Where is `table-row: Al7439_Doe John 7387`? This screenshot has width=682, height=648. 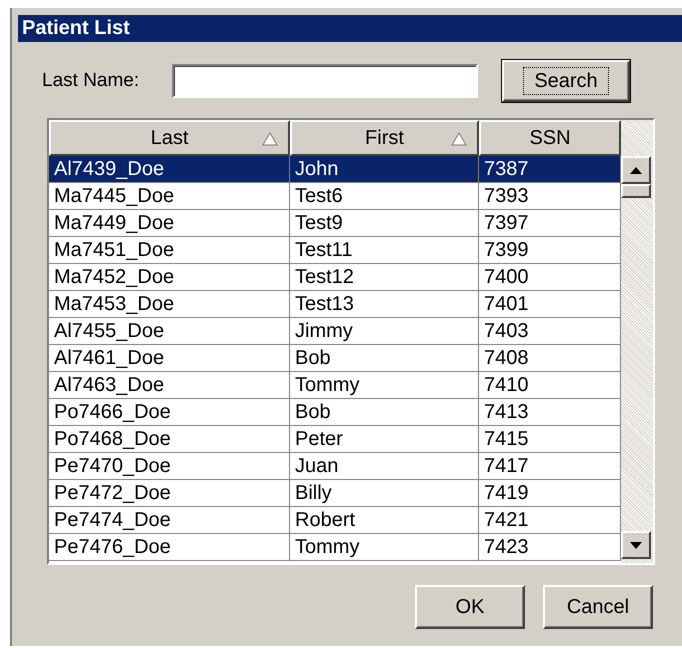
table-row: Al7439_Doe John 7387 is located at coordinates (335, 169).